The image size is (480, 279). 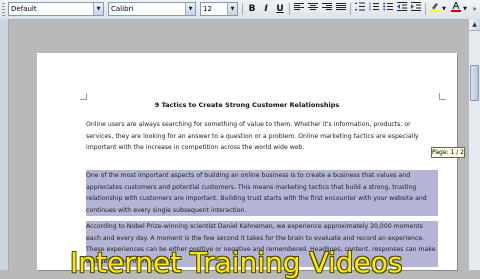 I want to click on justify-button, so click(x=341, y=9).